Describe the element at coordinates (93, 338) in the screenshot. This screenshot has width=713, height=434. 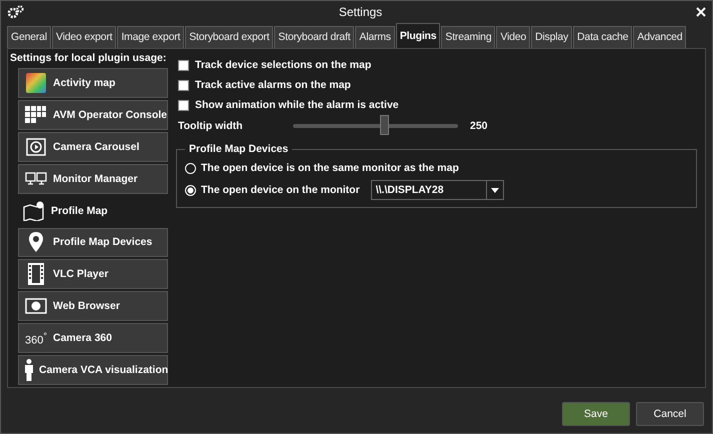
I see `plugin-list-item: 360$^{°}$ Camera 360` at that location.